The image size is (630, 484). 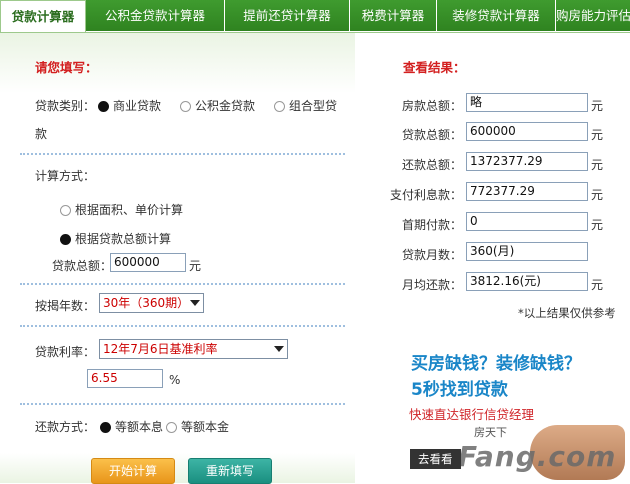 I want to click on ad-subheadline: 5秒找到贷款, so click(x=459, y=390).